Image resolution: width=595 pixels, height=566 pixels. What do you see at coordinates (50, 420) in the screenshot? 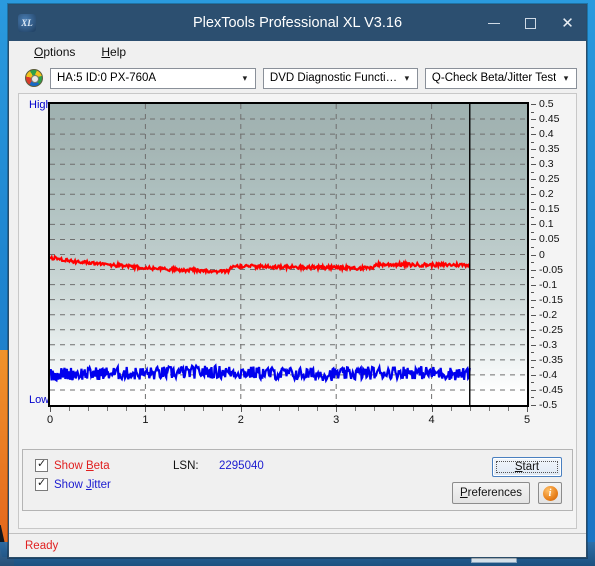
I see `x-axis-tick-label: 0` at bounding box center [50, 420].